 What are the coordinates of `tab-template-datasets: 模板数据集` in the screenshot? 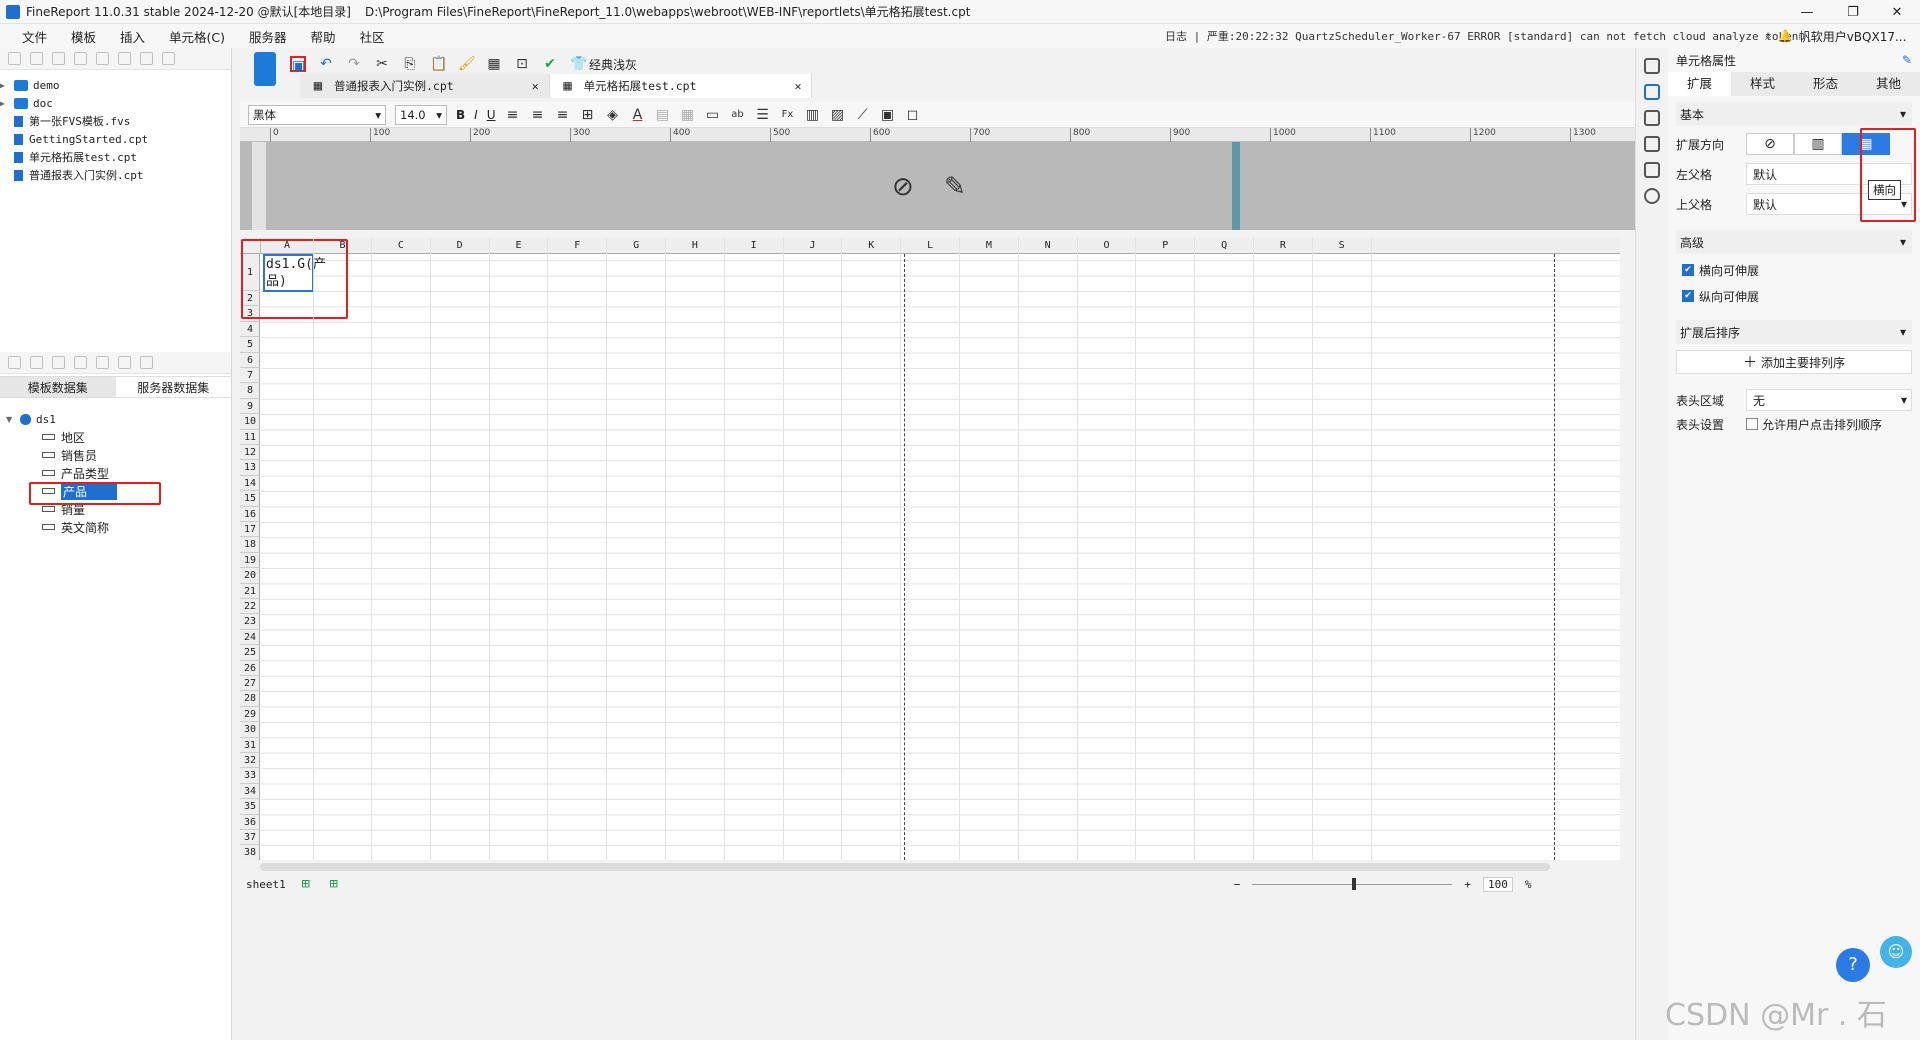 It's located at (58, 387).